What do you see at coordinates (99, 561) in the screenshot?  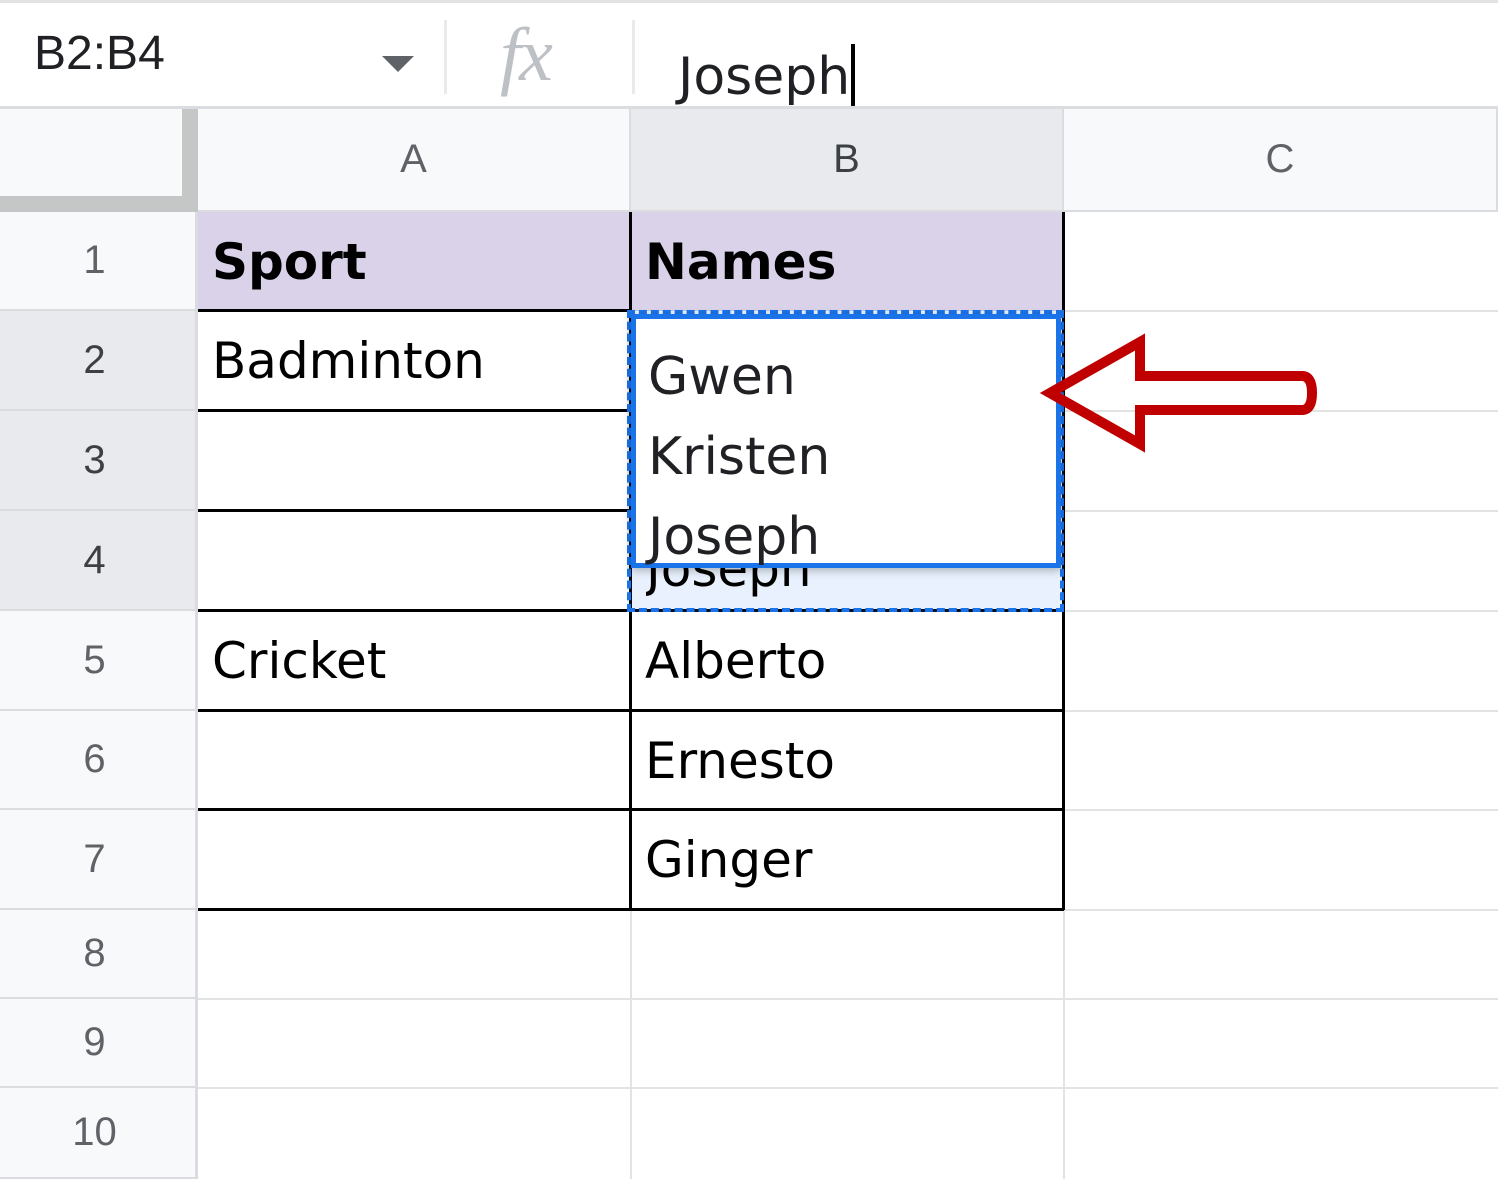 I see `row-header-4: 4` at bounding box center [99, 561].